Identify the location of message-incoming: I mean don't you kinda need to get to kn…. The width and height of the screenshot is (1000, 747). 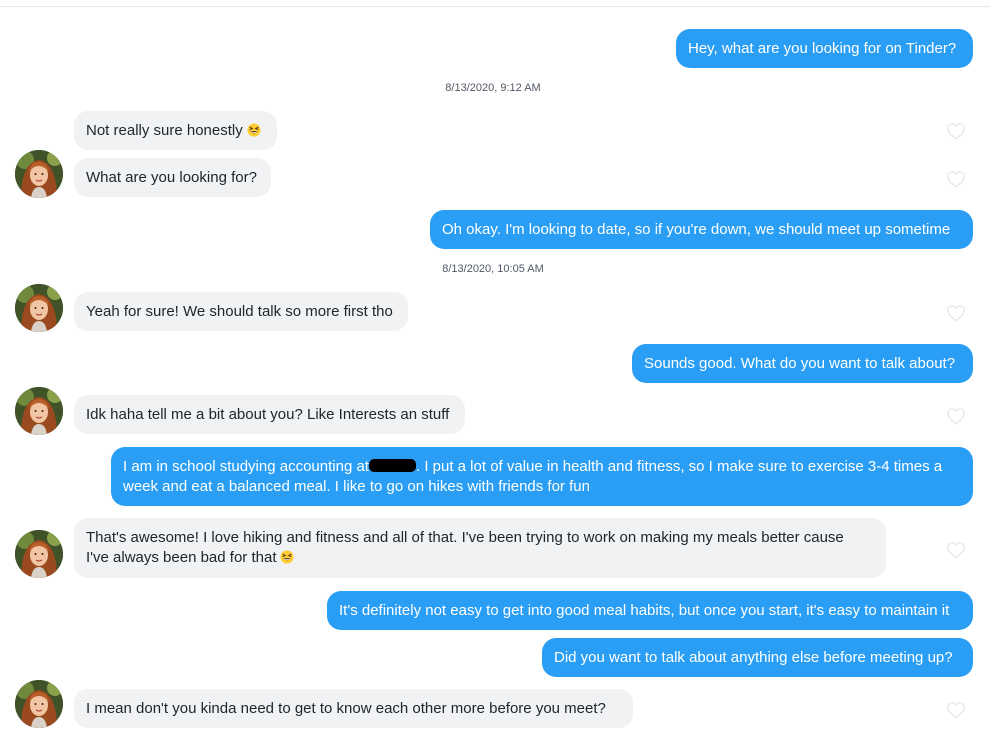
(353, 708).